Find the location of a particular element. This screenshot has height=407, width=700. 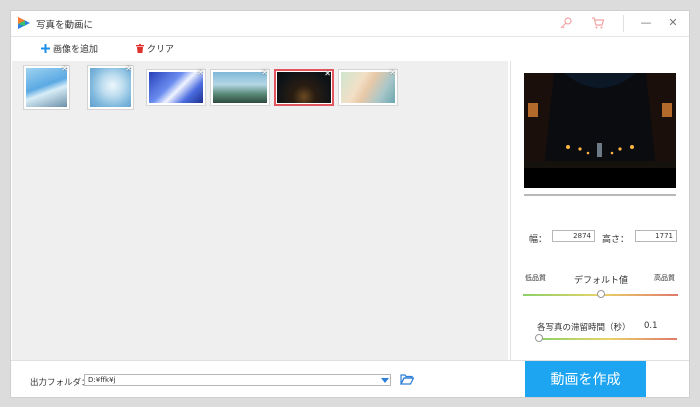

minimize-button: — is located at coordinates (646, 23).